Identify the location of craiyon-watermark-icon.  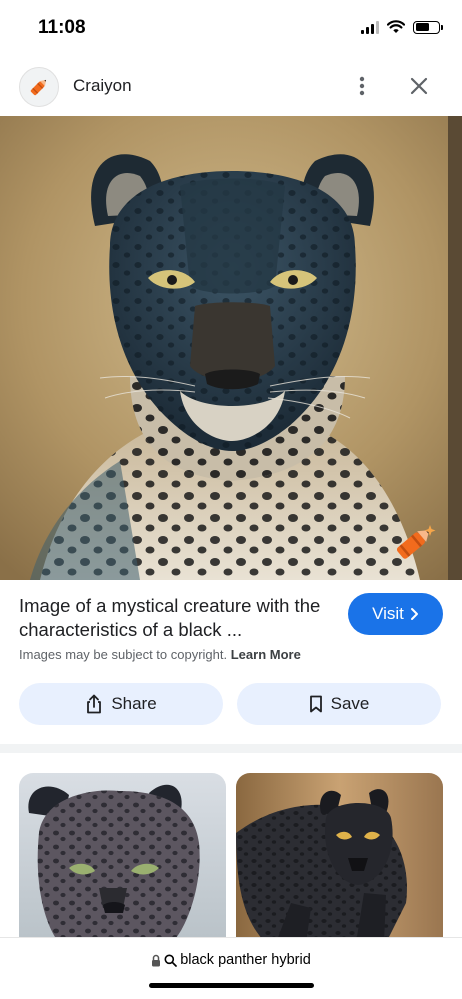
(414, 543).